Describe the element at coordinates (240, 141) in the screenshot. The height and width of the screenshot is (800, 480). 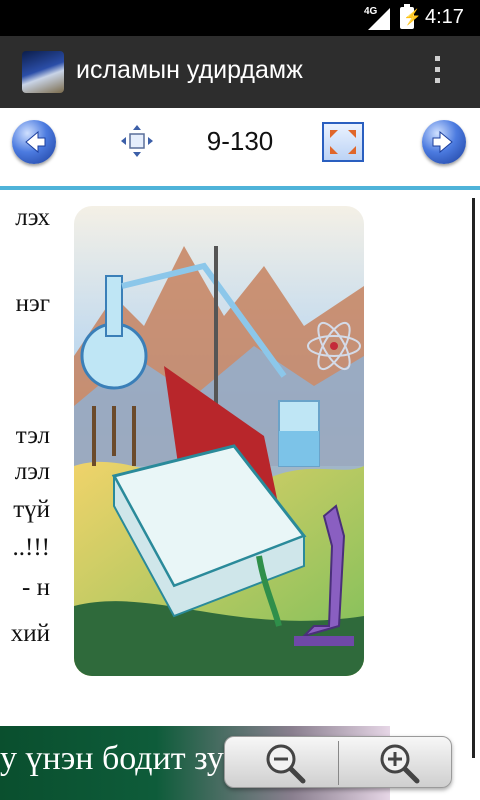
I see `page-indicator: 9-130` at that location.